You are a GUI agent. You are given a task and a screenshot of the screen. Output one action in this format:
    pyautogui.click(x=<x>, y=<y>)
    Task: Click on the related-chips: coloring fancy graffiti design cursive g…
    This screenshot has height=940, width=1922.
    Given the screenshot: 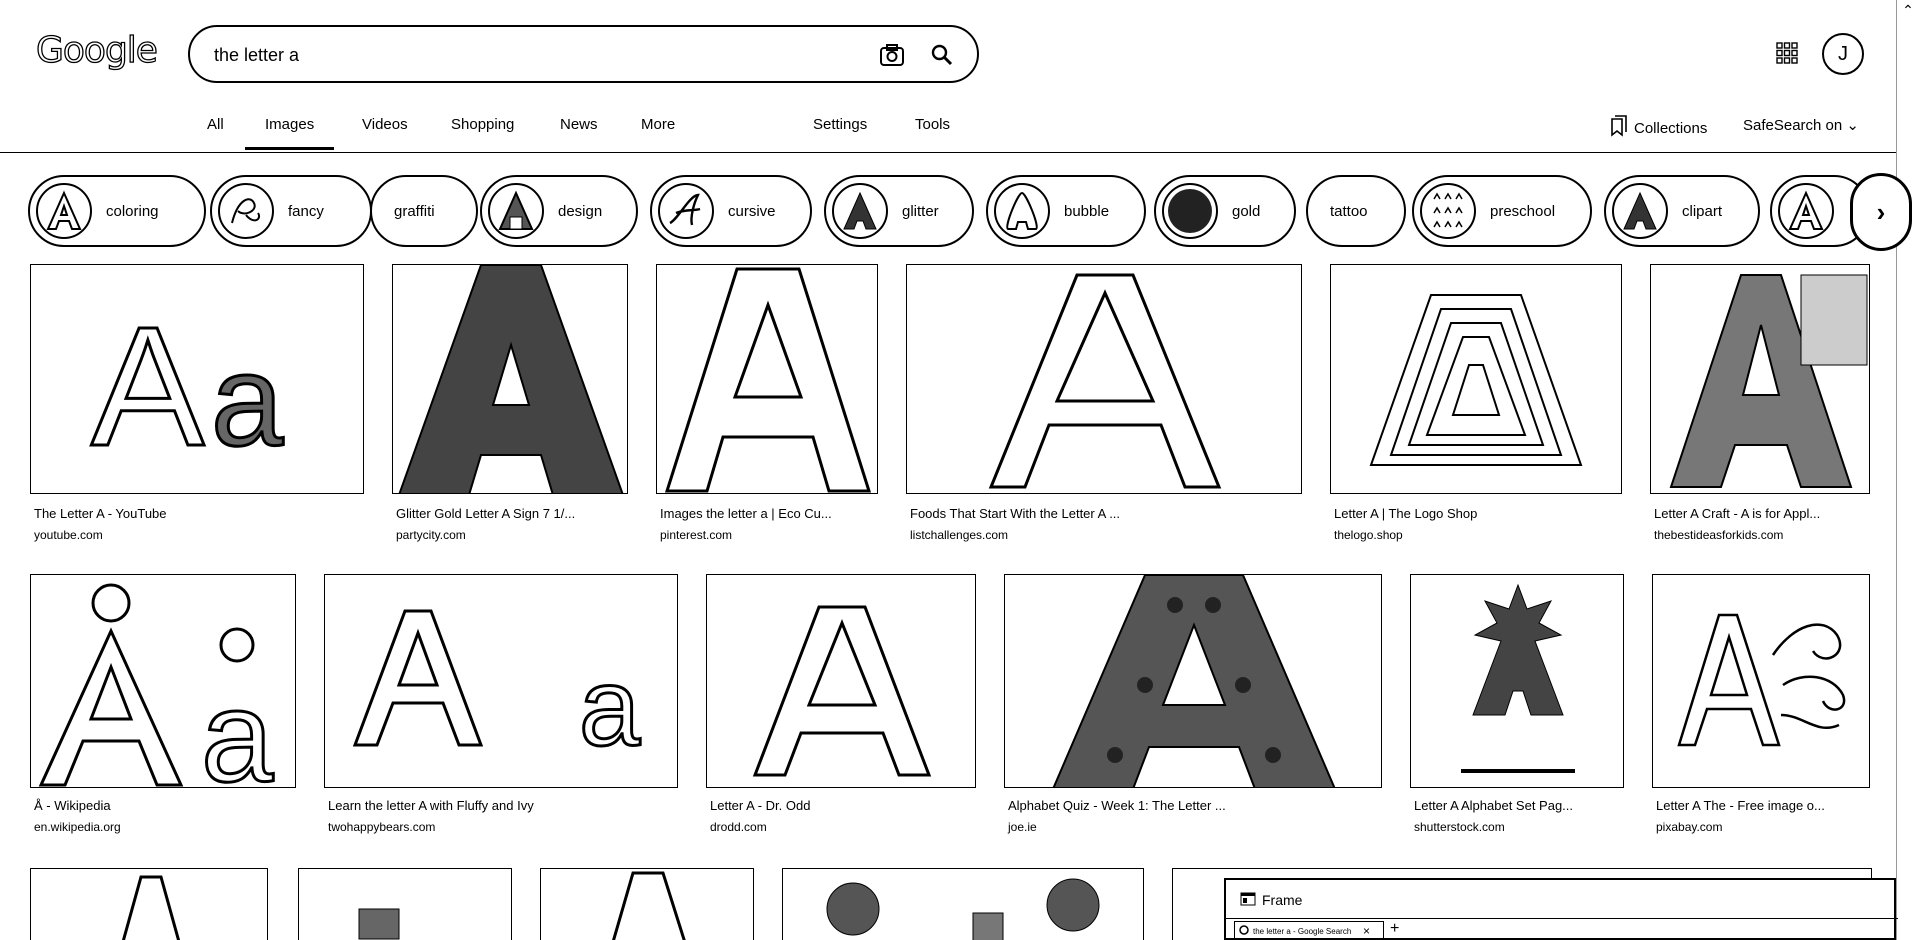 What is the action you would take?
    pyautogui.click(x=958, y=212)
    